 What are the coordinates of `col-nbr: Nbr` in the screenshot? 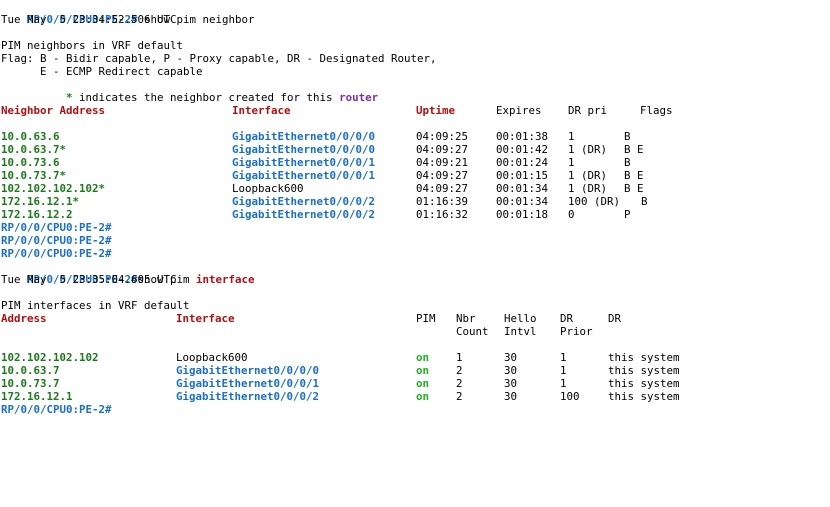 It's located at (466, 318).